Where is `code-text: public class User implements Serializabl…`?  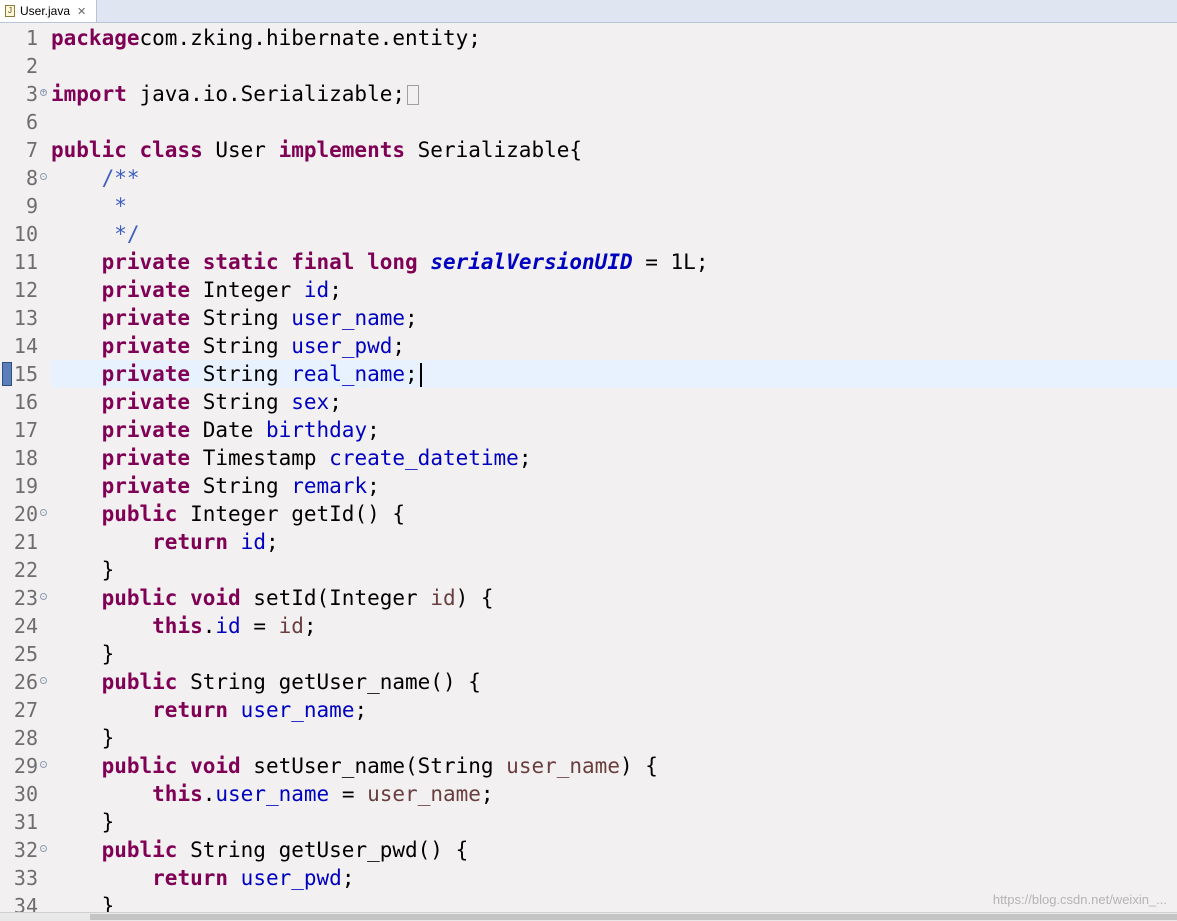
code-text: public class User implements Serializabl… is located at coordinates (614, 150).